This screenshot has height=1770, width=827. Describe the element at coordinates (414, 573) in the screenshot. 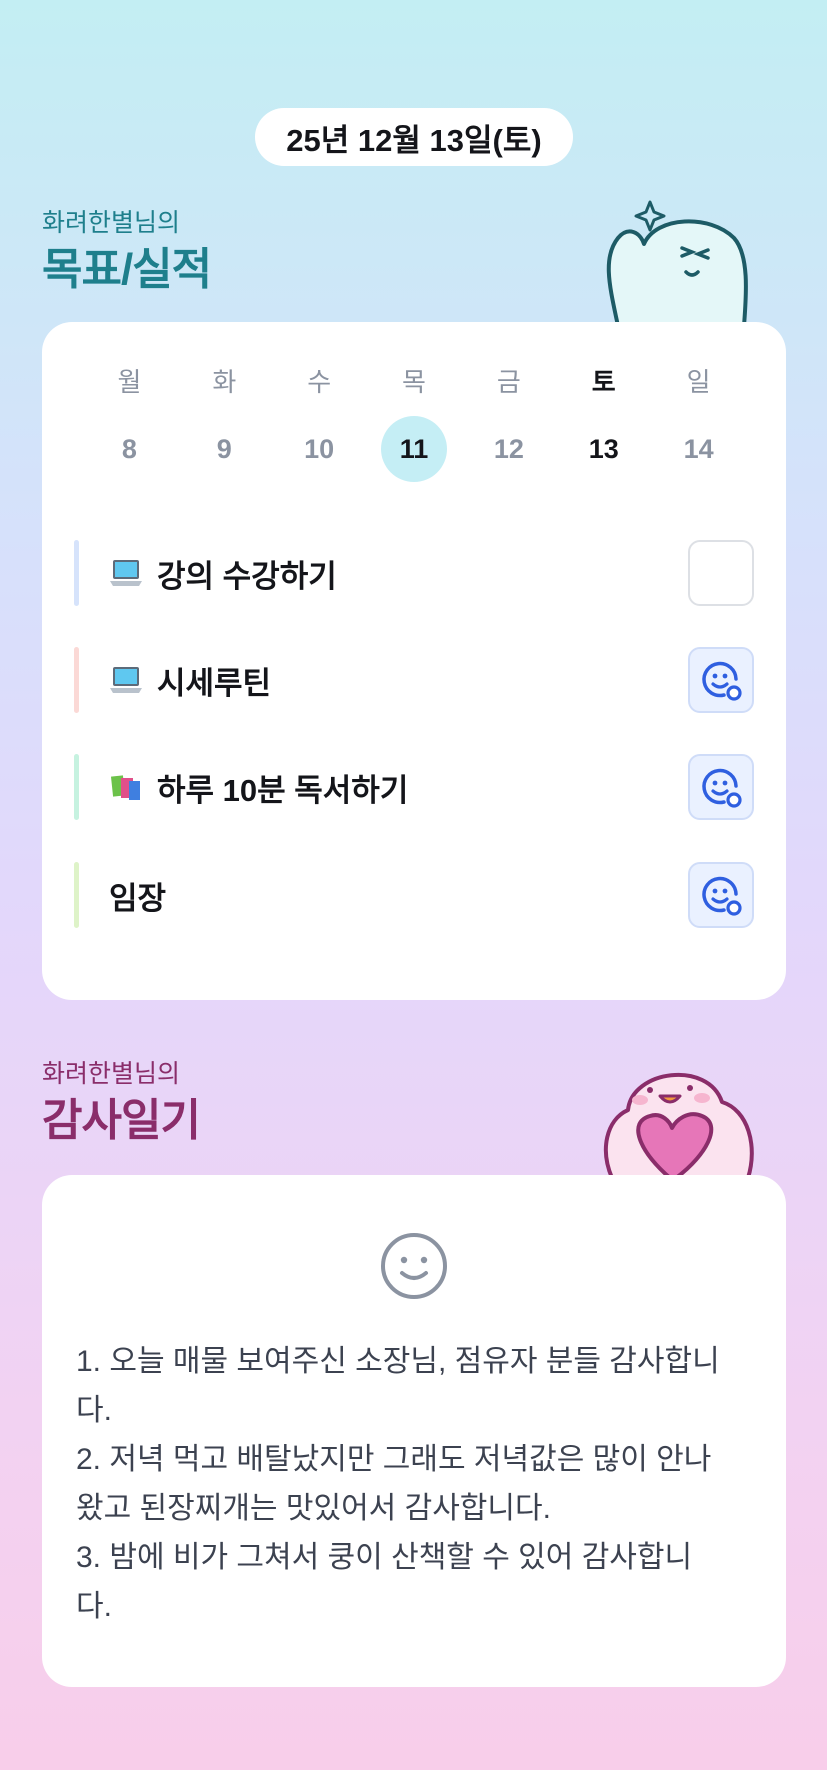

I see `goal-item: 강의 수강하기` at that location.